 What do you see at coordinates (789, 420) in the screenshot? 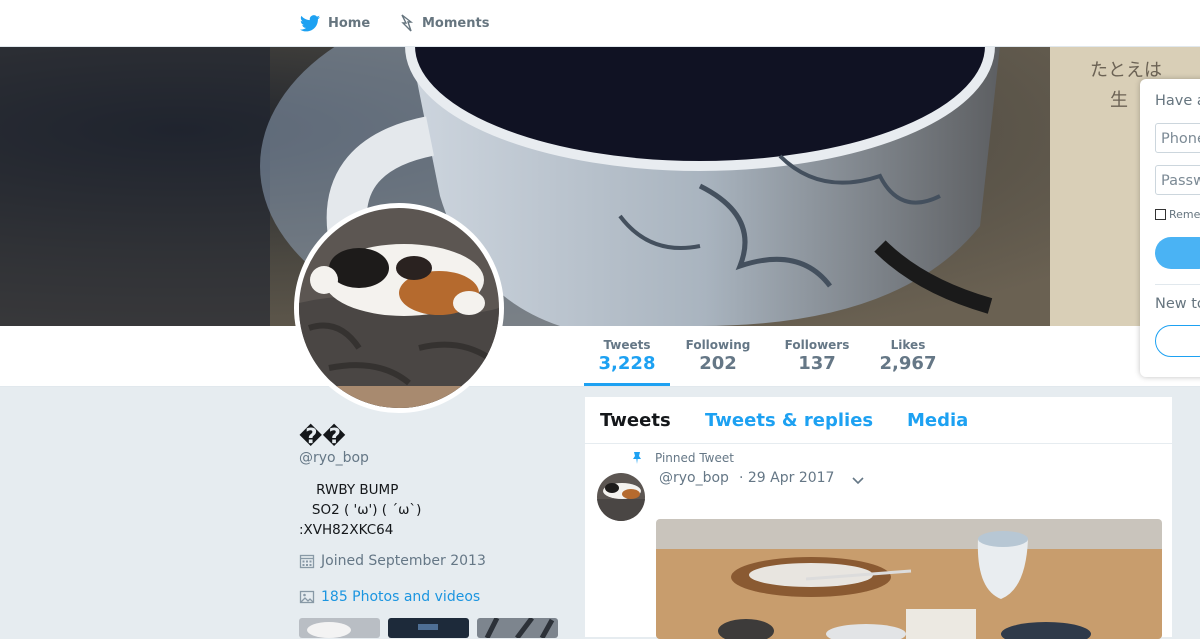
I see `tab-tweets-replies: Tweets & replies` at bounding box center [789, 420].